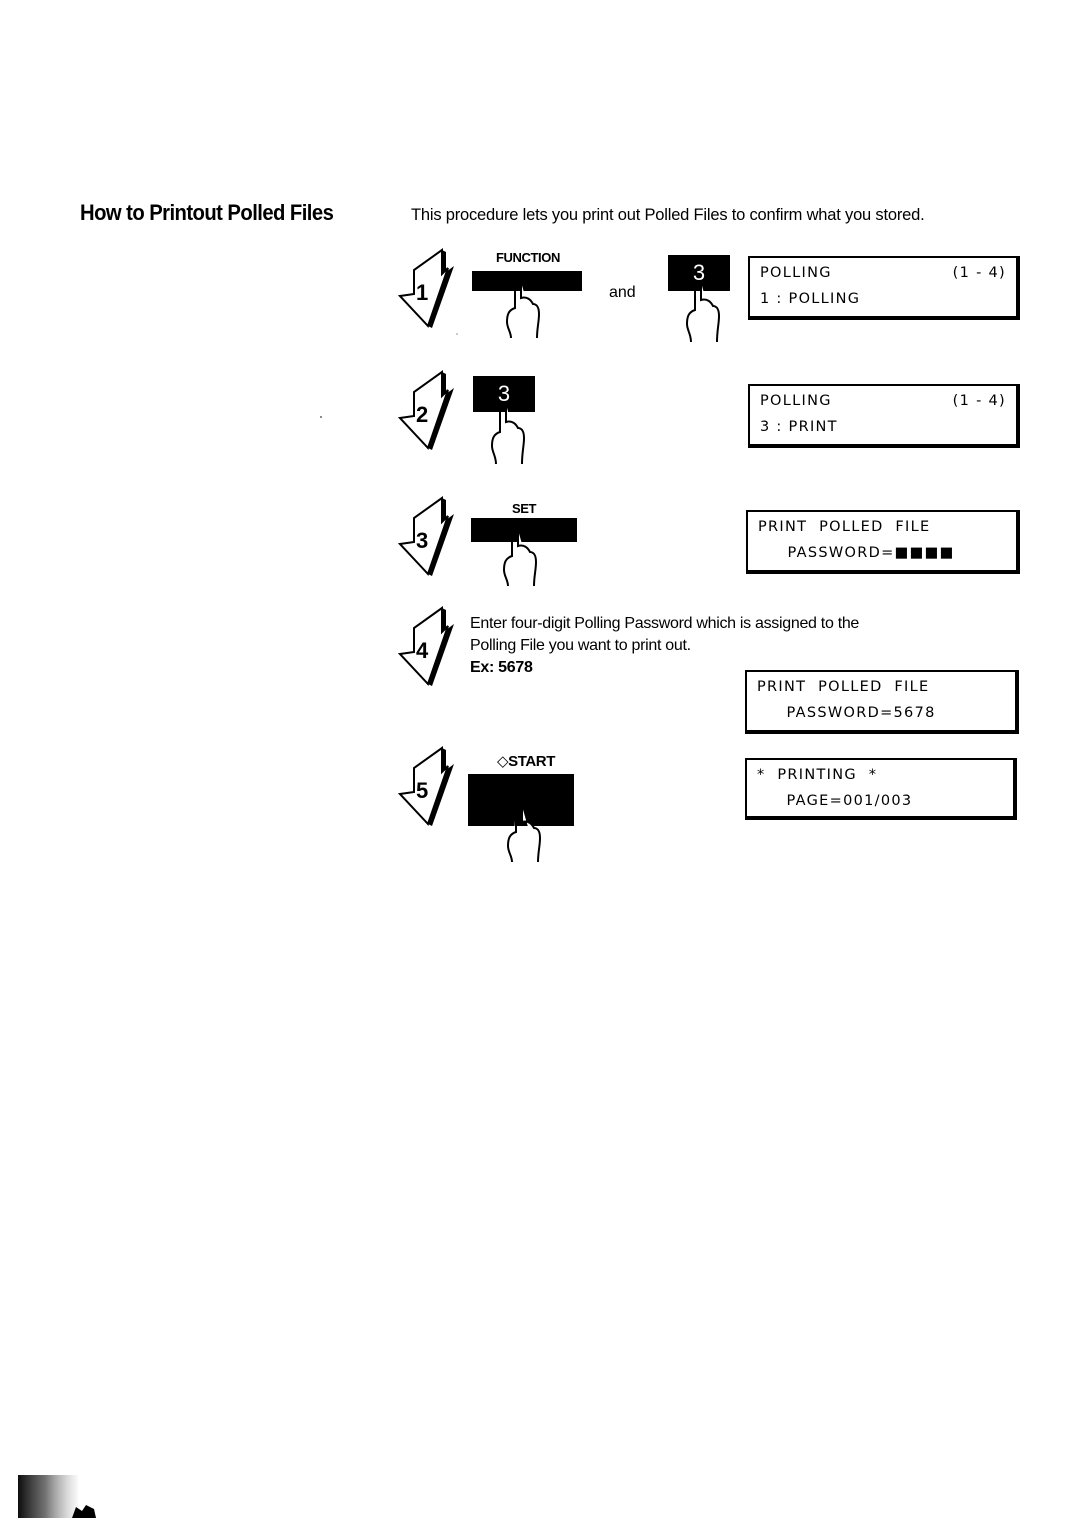 This screenshot has width=1080, height=1523. I want to click on lcd-line-2: PASSWORD=■■■■, so click(856, 553).